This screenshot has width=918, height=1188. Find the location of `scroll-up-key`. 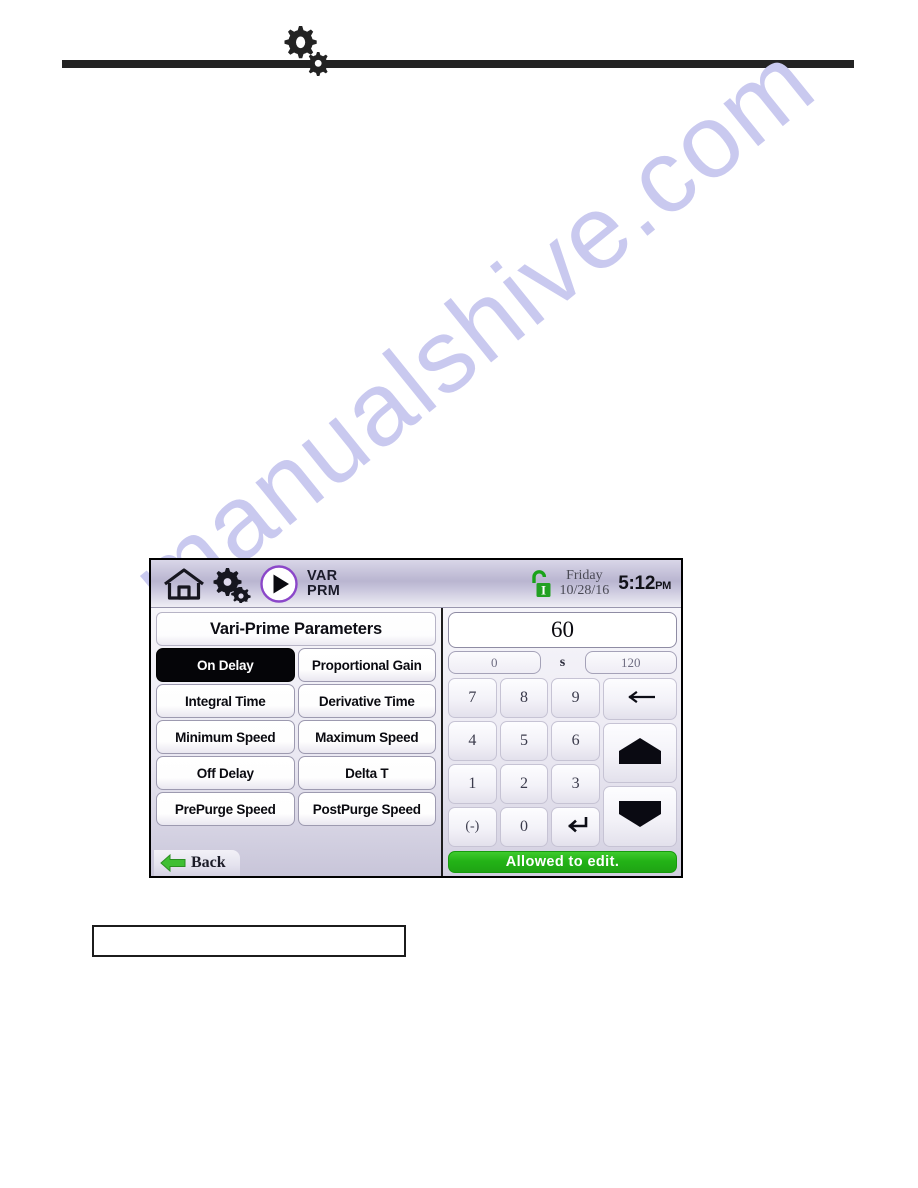

scroll-up-key is located at coordinates (640, 753).